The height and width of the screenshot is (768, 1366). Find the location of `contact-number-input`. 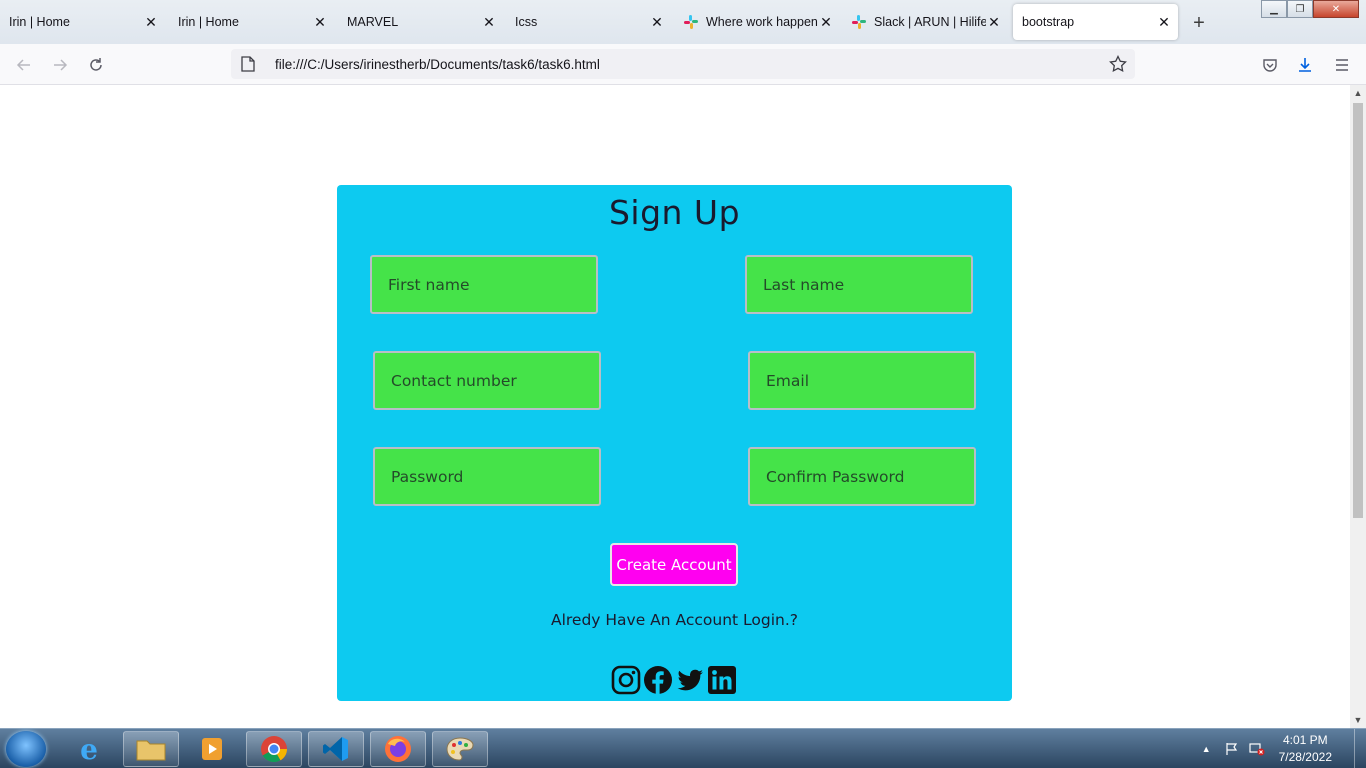

contact-number-input is located at coordinates (487, 380).